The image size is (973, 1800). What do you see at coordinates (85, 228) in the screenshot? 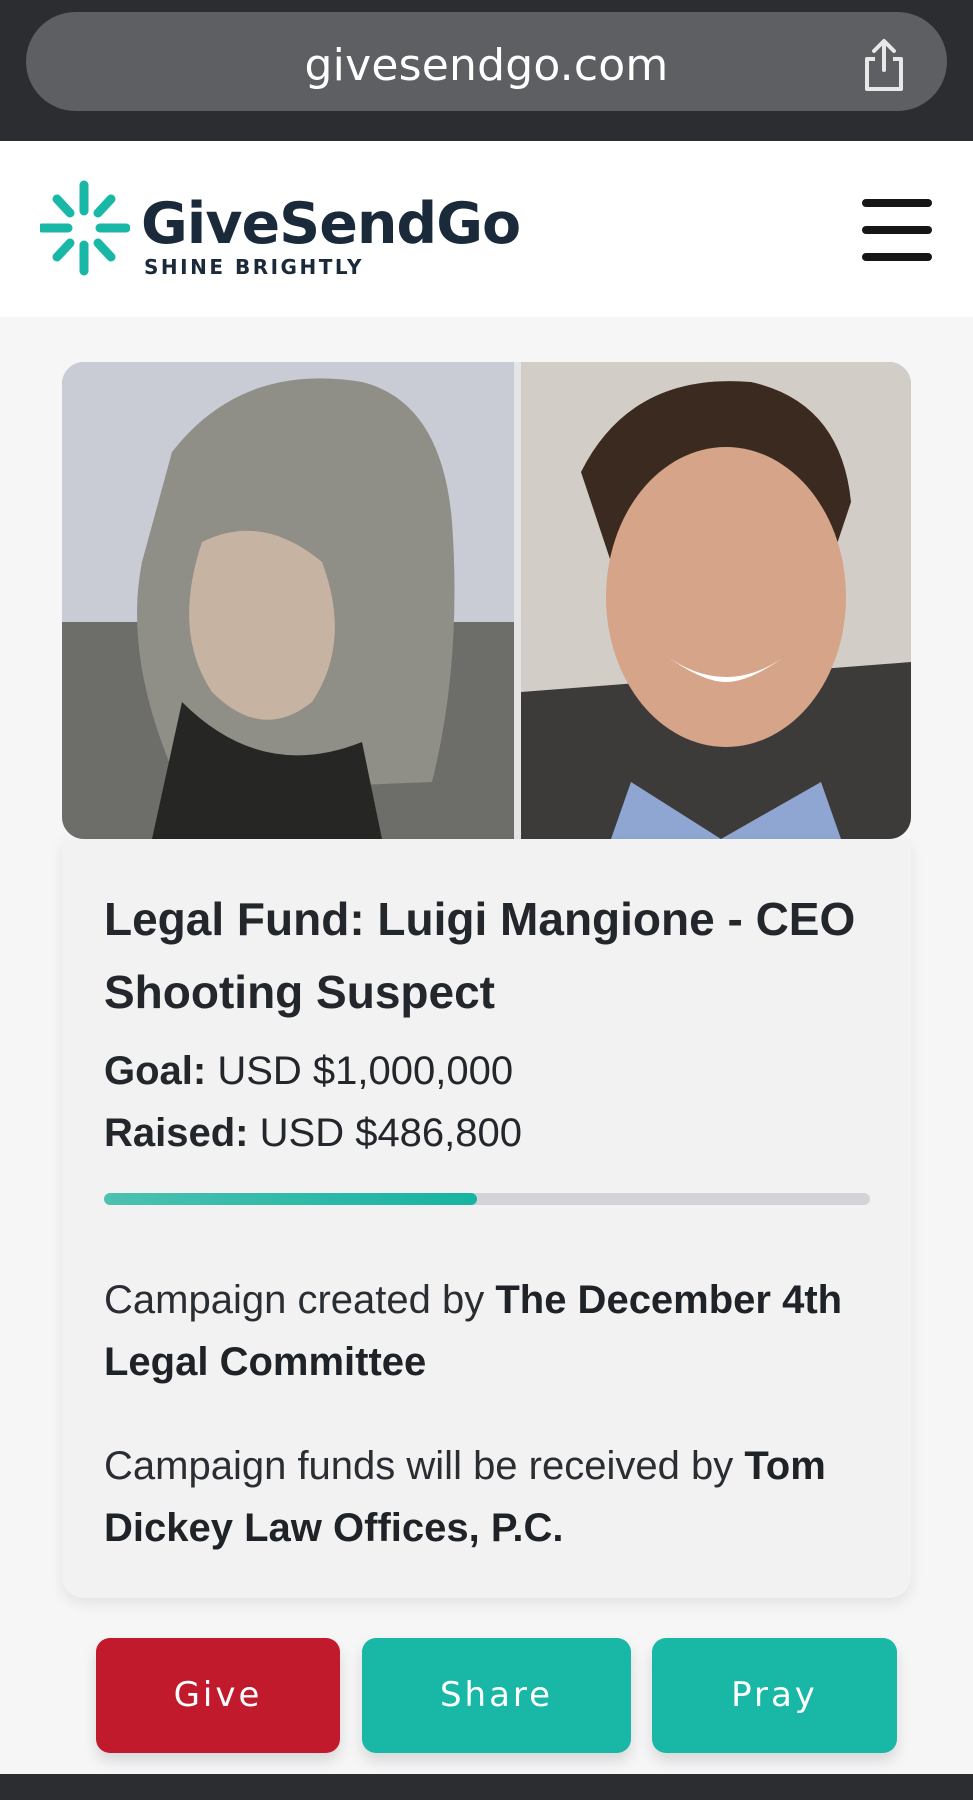
I see `burst-logo-icon` at bounding box center [85, 228].